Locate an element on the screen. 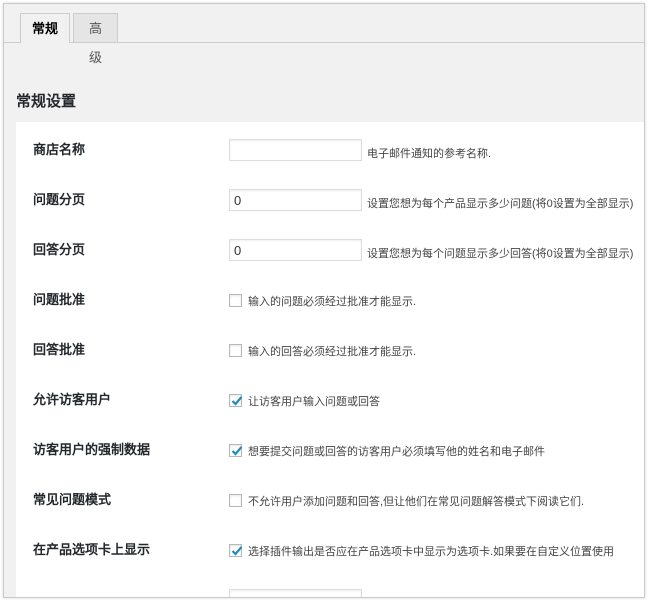 Image resolution: width=650 pixels, height=600 pixels. answers-per-page-input is located at coordinates (295, 250).